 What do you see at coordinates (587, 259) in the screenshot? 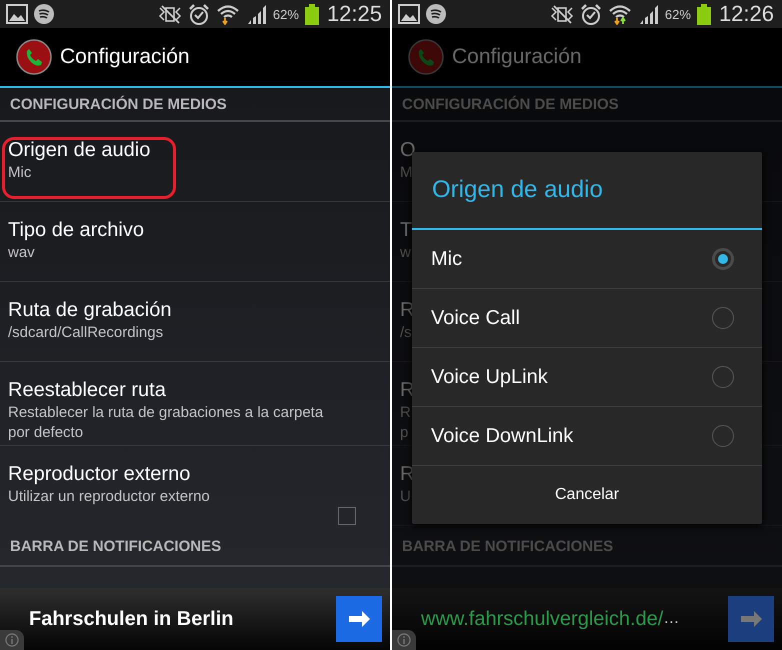
I see `dialog-option: Mic` at bounding box center [587, 259].